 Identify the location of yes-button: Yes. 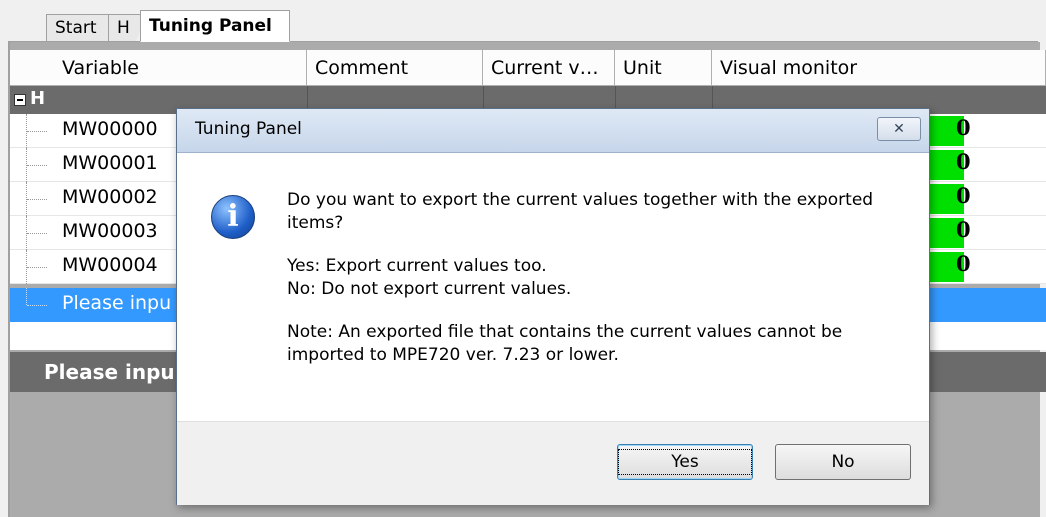
(685, 462).